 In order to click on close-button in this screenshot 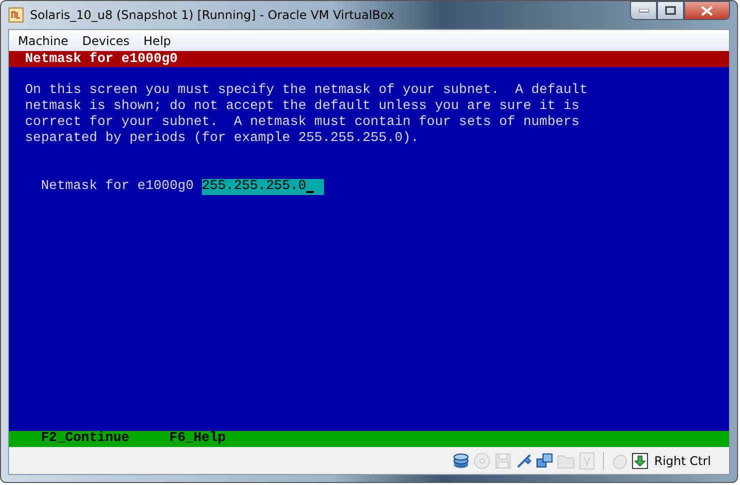, I will do `click(707, 10)`.